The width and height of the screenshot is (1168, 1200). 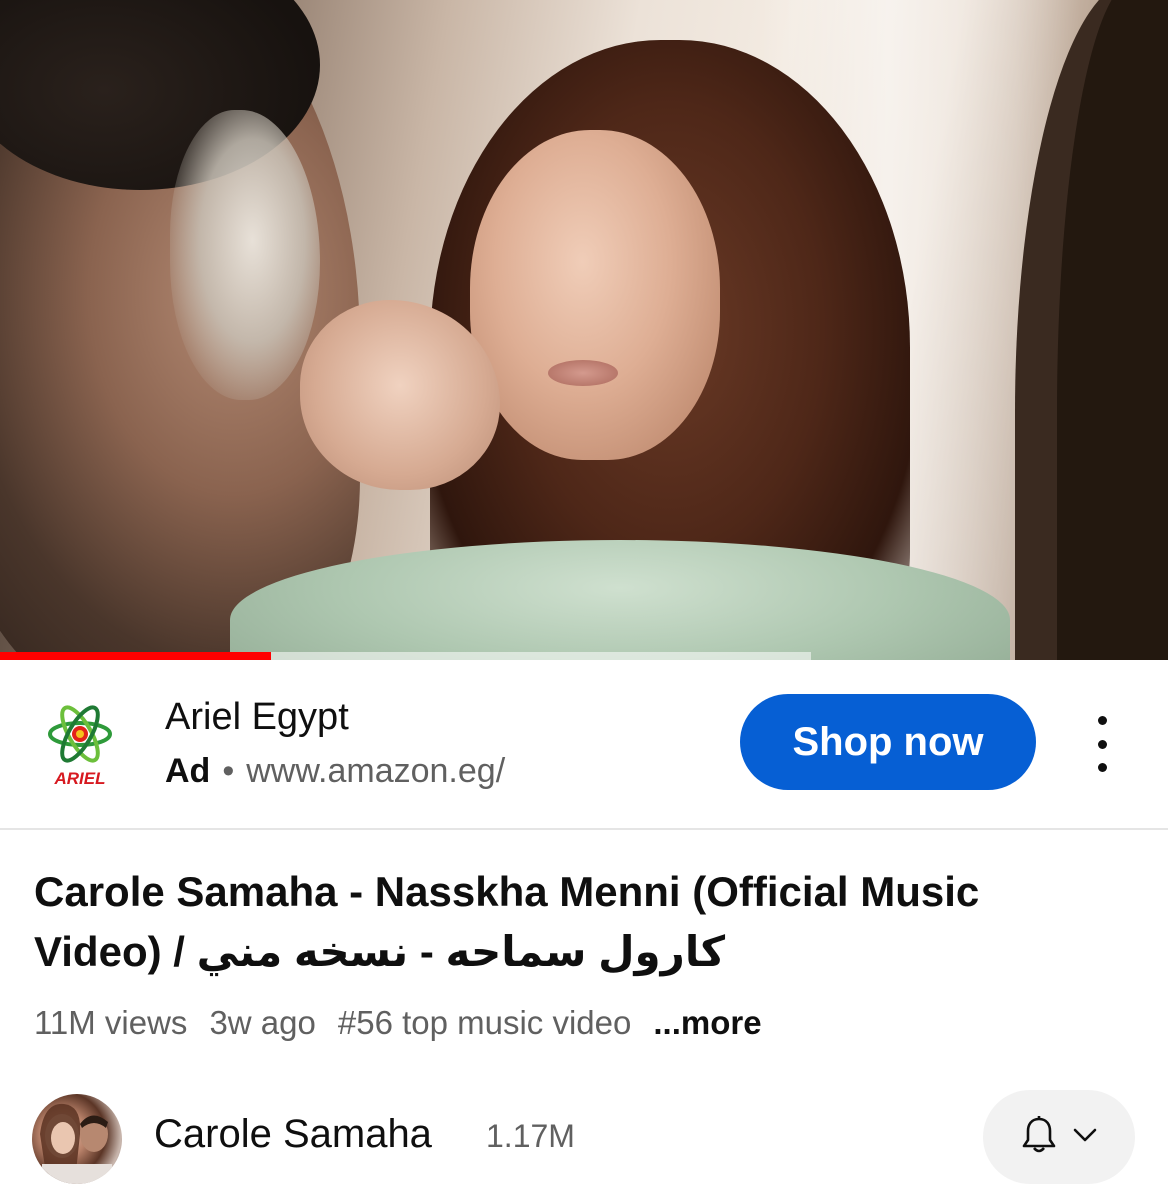 What do you see at coordinates (262, 1022) in the screenshot?
I see `upload-age: 3w ago` at bounding box center [262, 1022].